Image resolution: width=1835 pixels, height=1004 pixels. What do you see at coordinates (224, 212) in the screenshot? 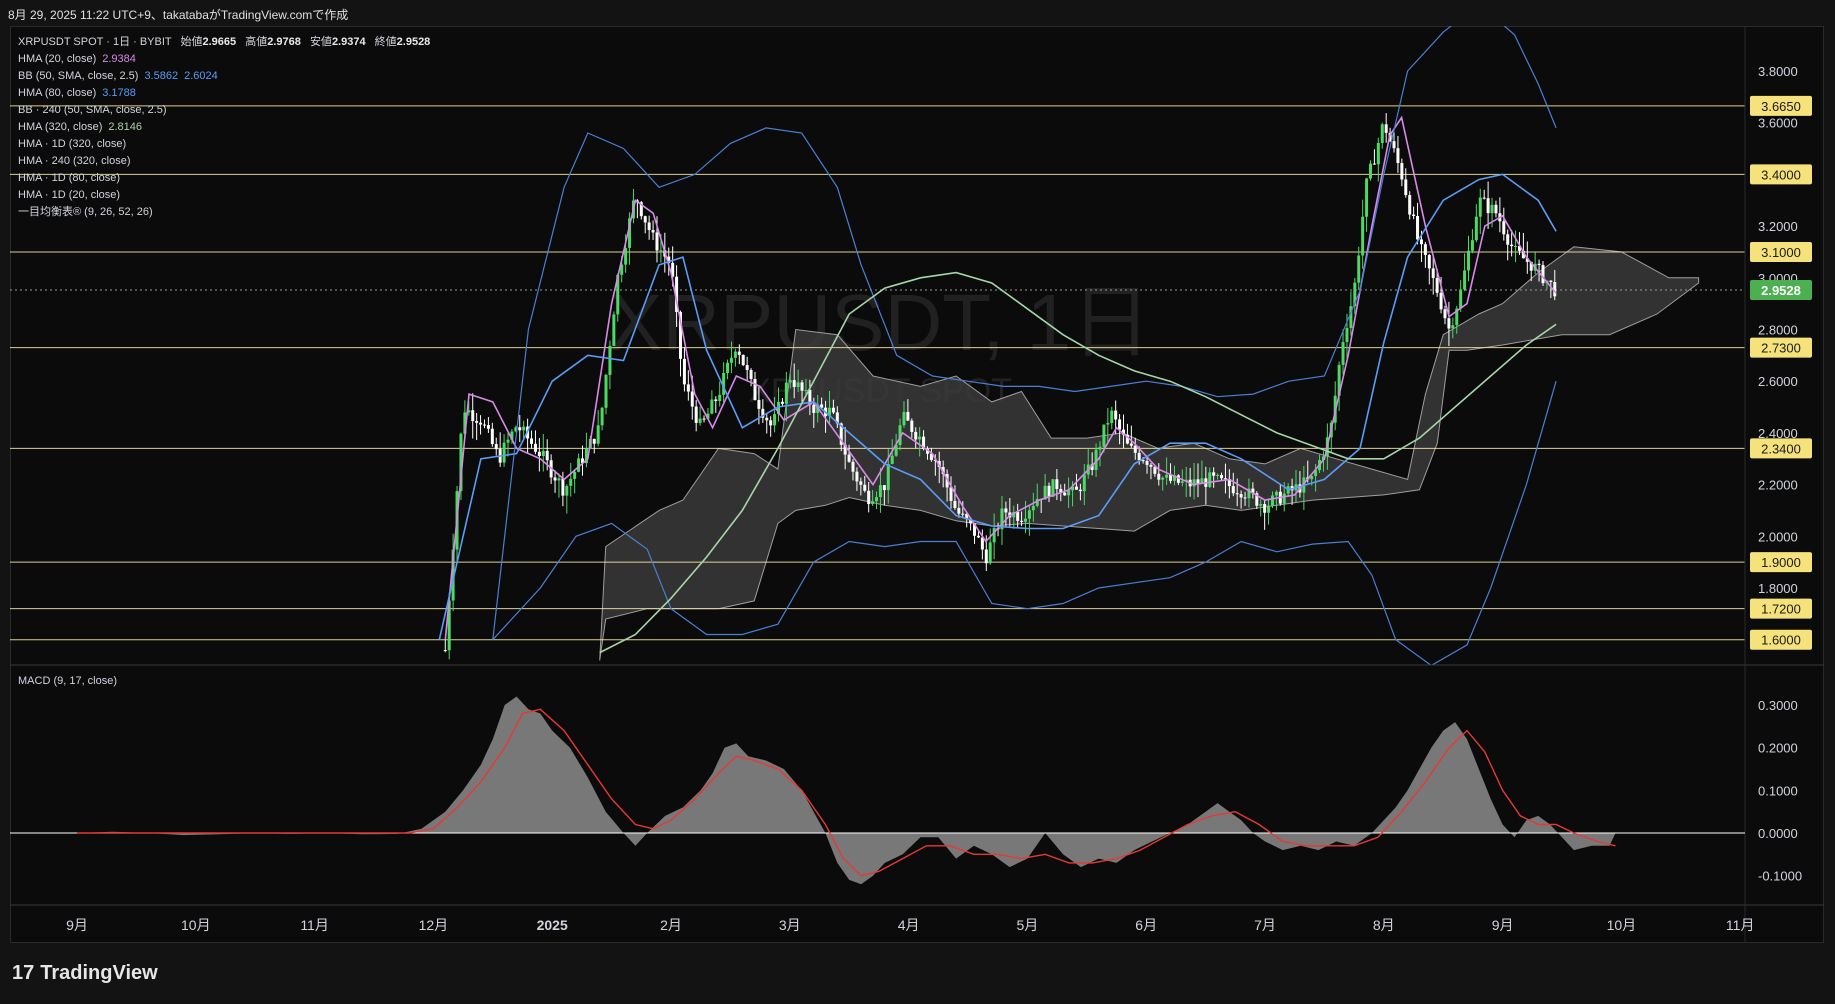
I see `legend-ichimoku: 一目均衡表® (9, 26, 52, 26)` at bounding box center [224, 212].